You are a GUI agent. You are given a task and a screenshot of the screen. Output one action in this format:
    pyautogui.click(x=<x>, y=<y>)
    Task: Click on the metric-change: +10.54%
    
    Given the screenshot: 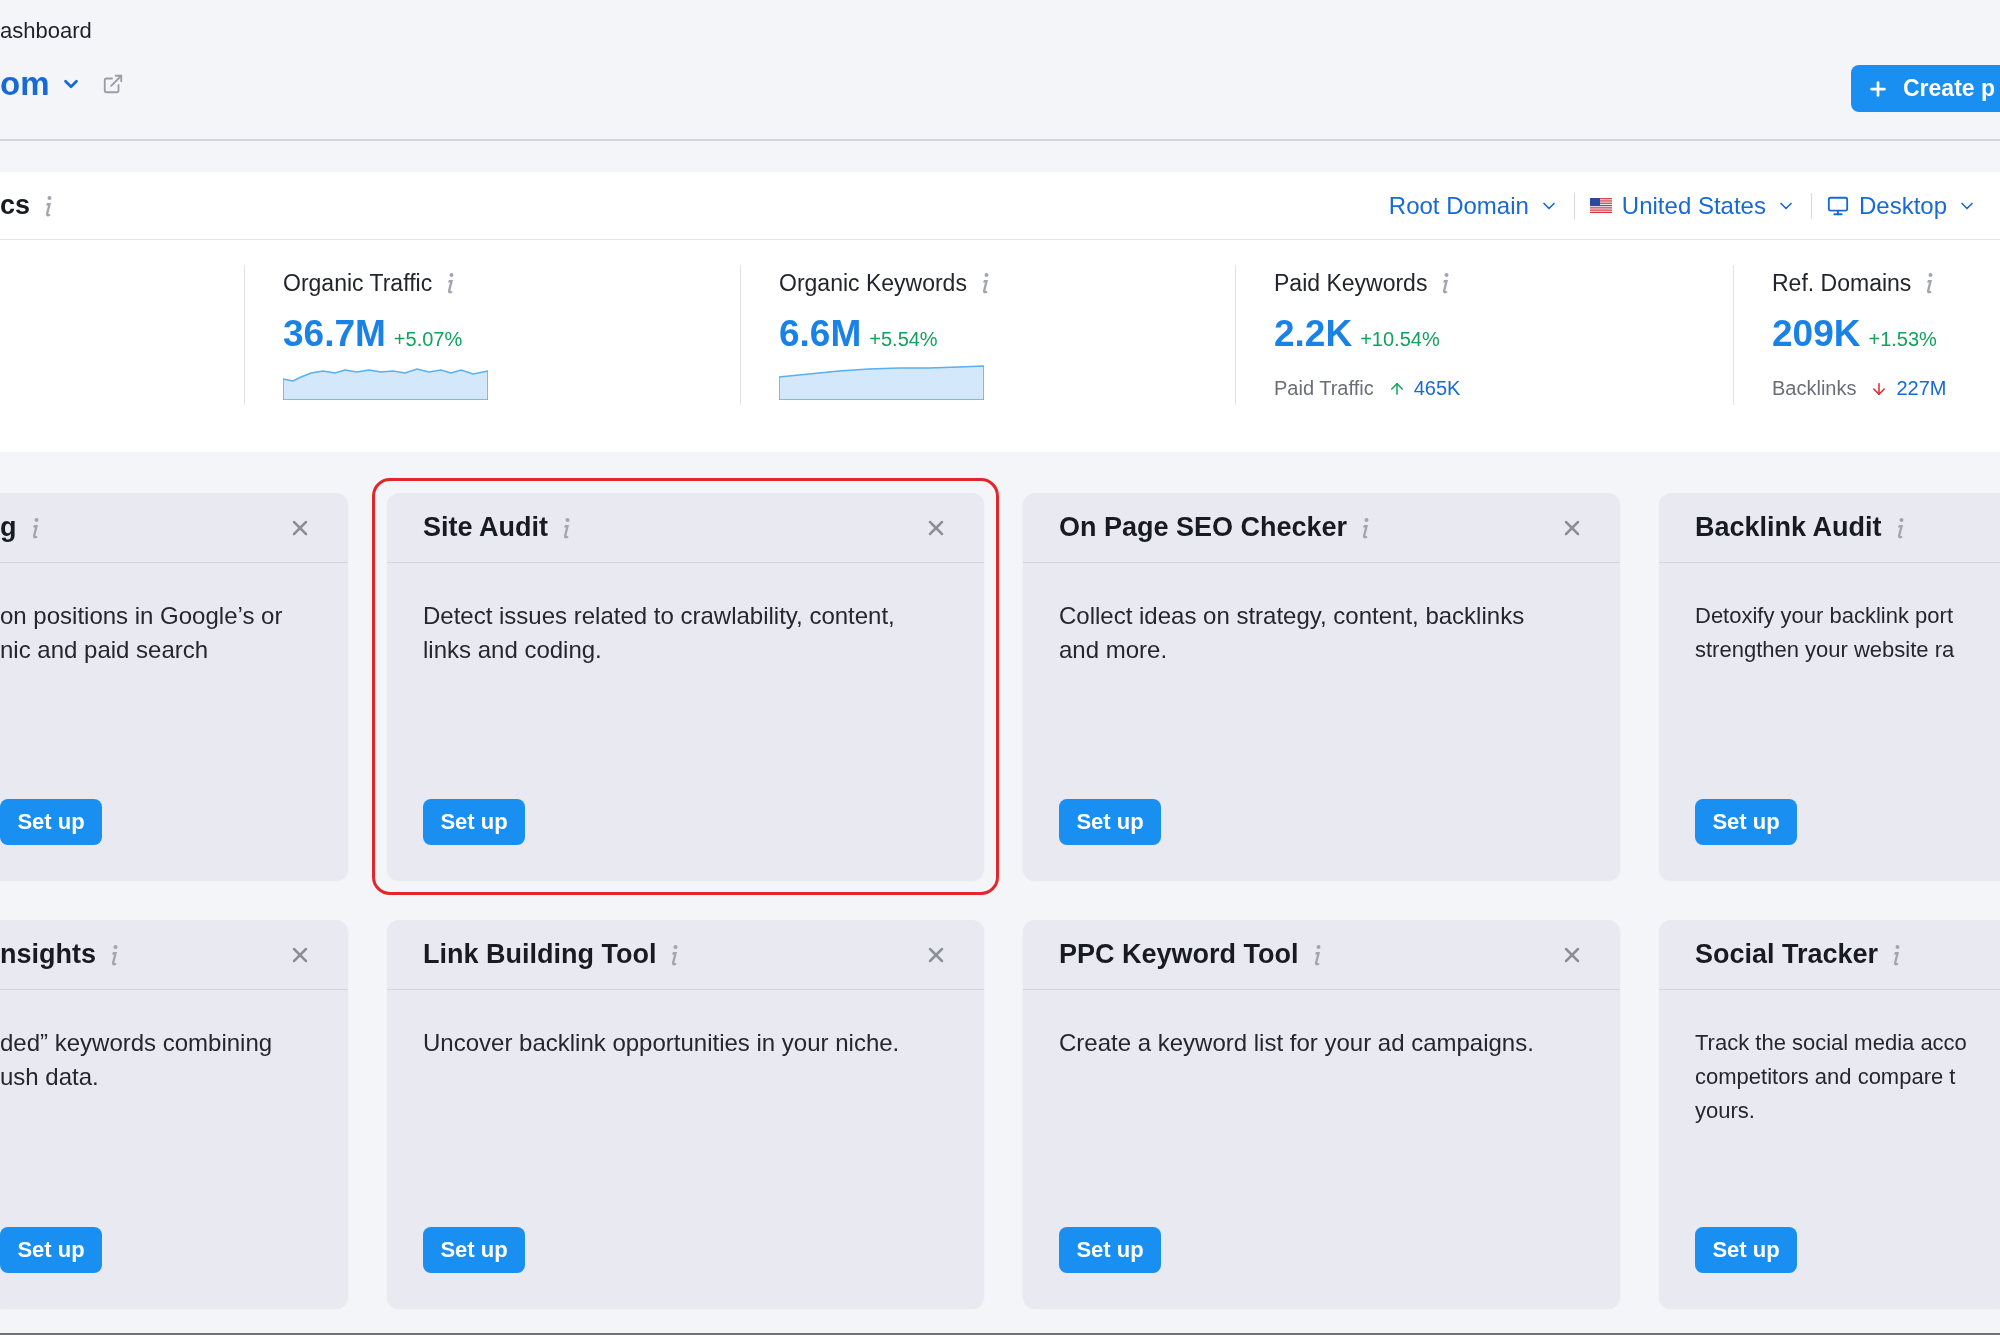 What is the action you would take?
    pyautogui.click(x=1400, y=339)
    